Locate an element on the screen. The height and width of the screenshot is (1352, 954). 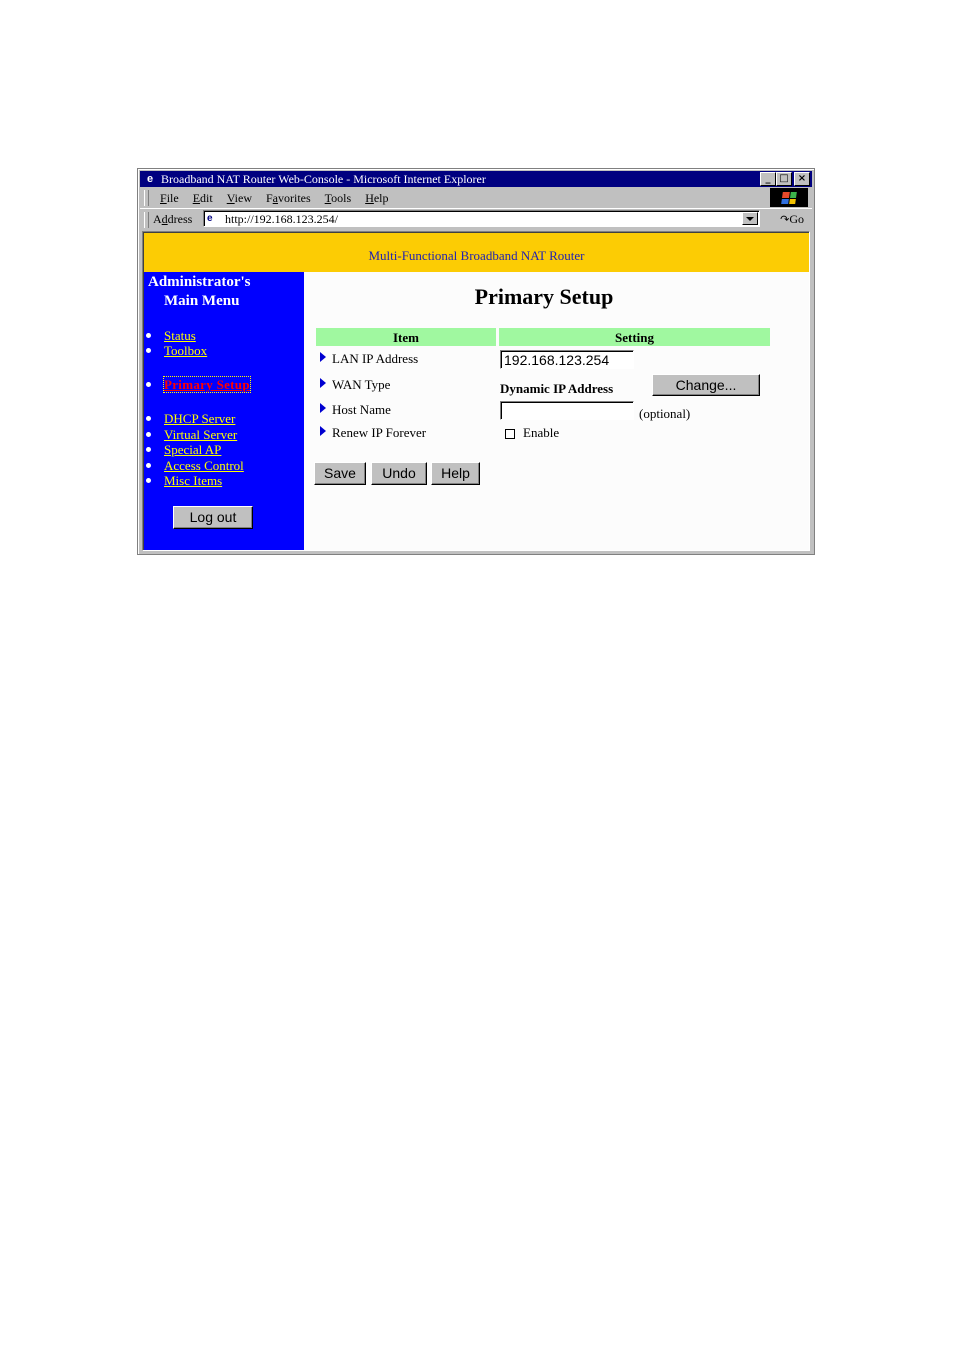
menu-tools: Tools is located at coordinates (338, 198).